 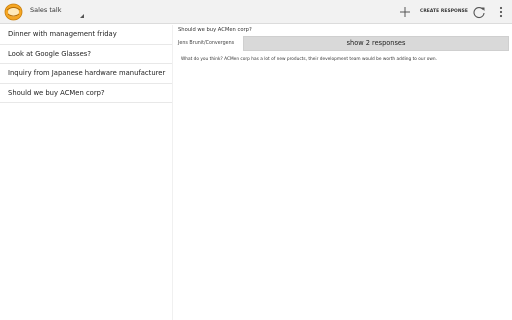 What do you see at coordinates (86, 93) in the screenshot?
I see `list-item: Should we buy ACMen corp?` at bounding box center [86, 93].